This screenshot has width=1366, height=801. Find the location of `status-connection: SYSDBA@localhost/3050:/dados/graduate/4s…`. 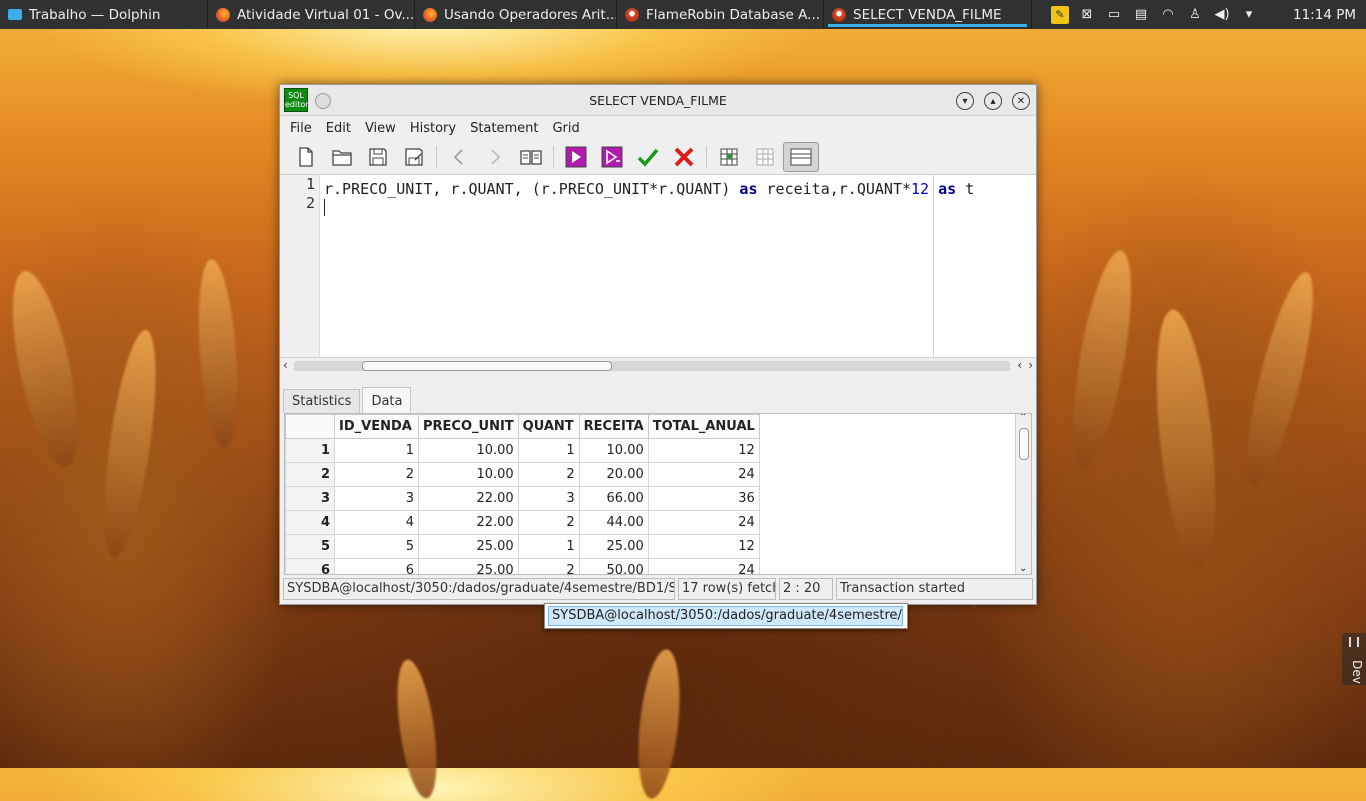

status-connection: SYSDBA@localhost/3050:/dados/graduate/4s… is located at coordinates (479, 589).